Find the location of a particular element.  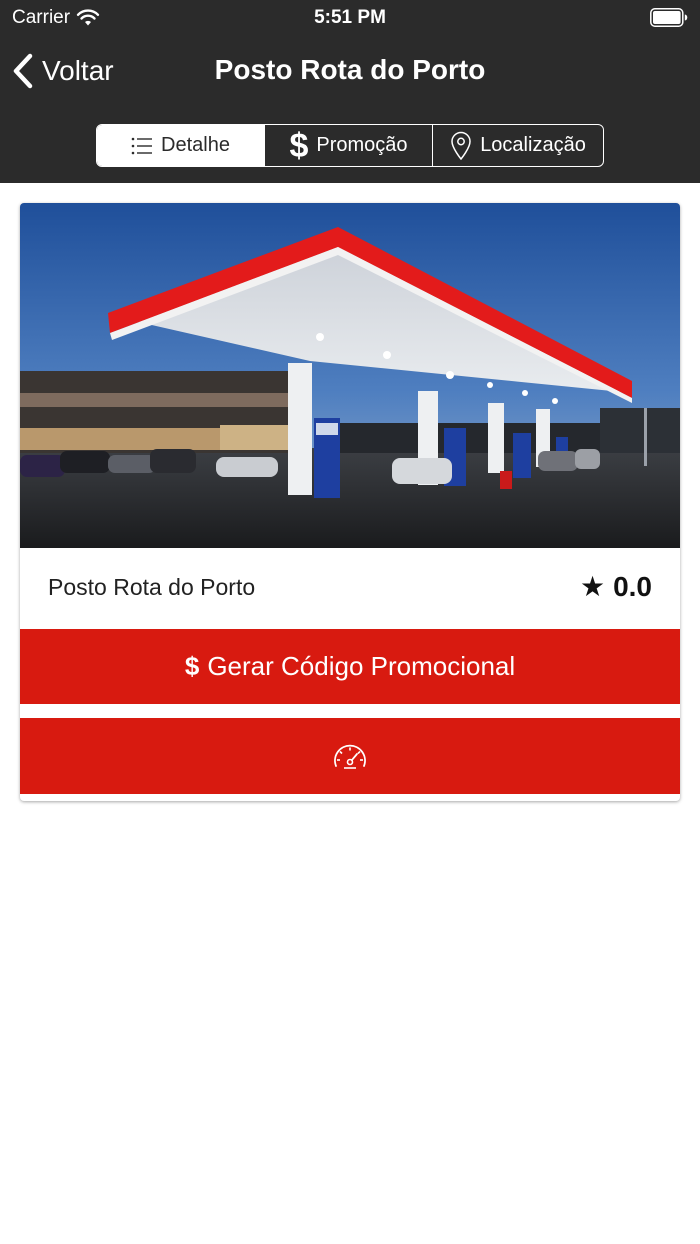

list-icon is located at coordinates (142, 145).